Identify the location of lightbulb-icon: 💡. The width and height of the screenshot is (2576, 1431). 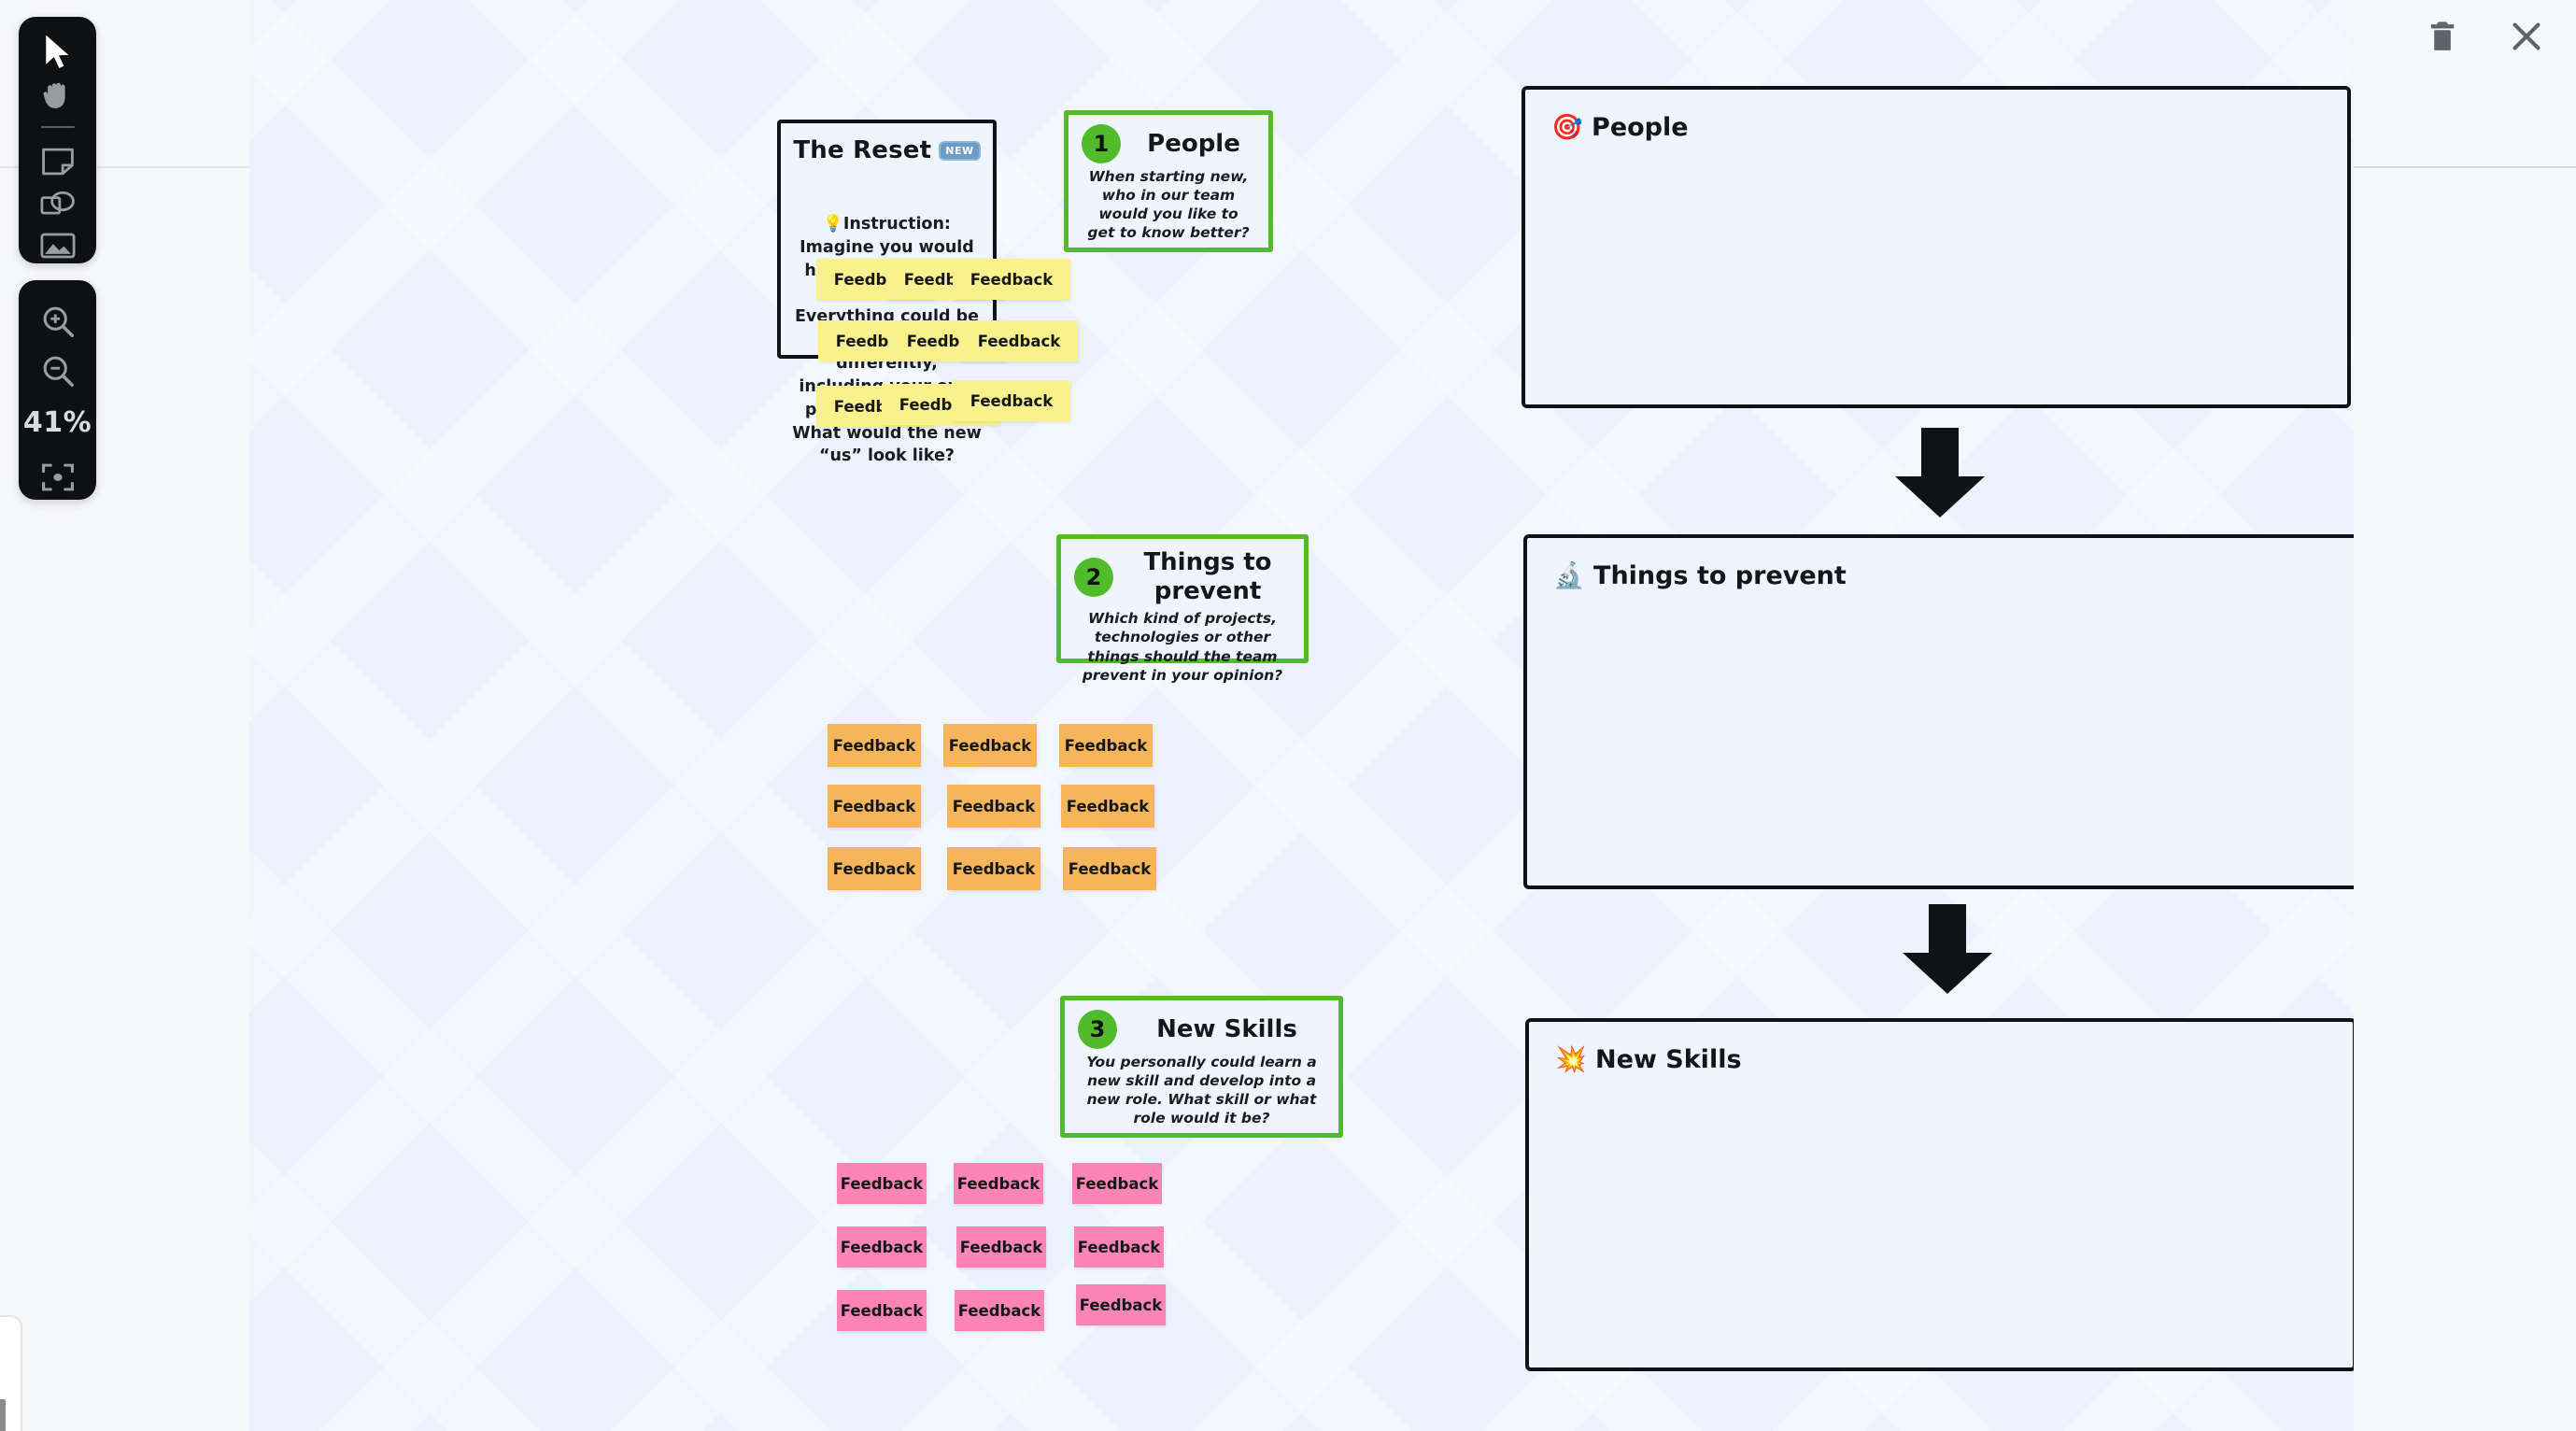
(833, 224).